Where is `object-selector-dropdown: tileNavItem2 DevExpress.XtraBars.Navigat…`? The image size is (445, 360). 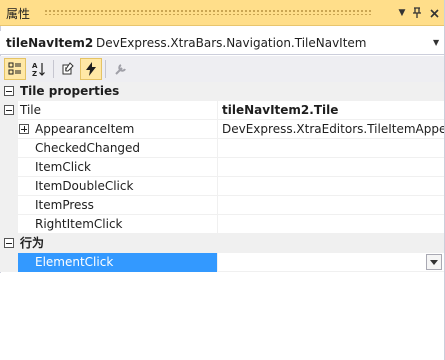 object-selector-dropdown: tileNavItem2 DevExpress.XtraBars.Navigat… is located at coordinates (222, 43).